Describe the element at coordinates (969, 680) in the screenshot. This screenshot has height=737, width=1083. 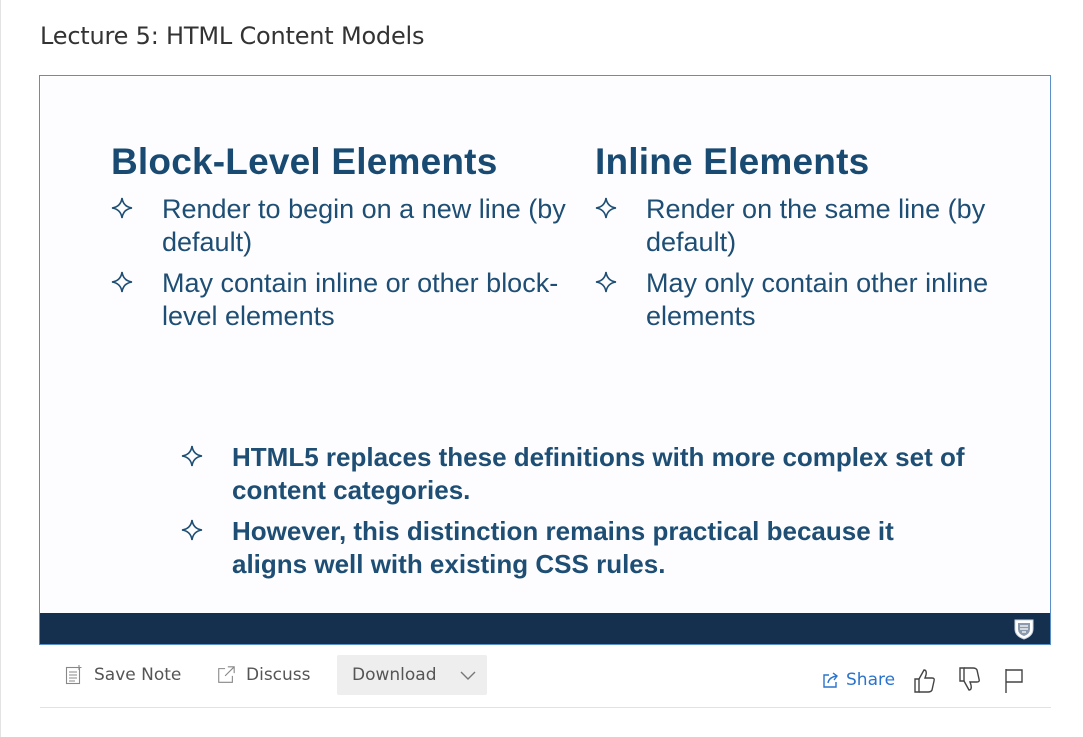
I see `thumbs-down-icon` at that location.